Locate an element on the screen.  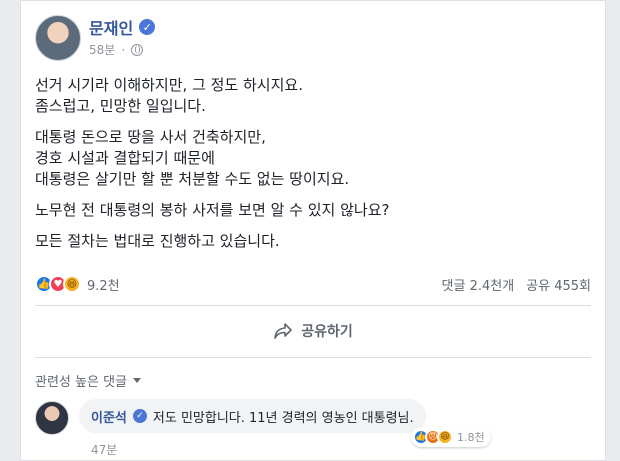
post-timestamp: 58분 is located at coordinates (102, 49).